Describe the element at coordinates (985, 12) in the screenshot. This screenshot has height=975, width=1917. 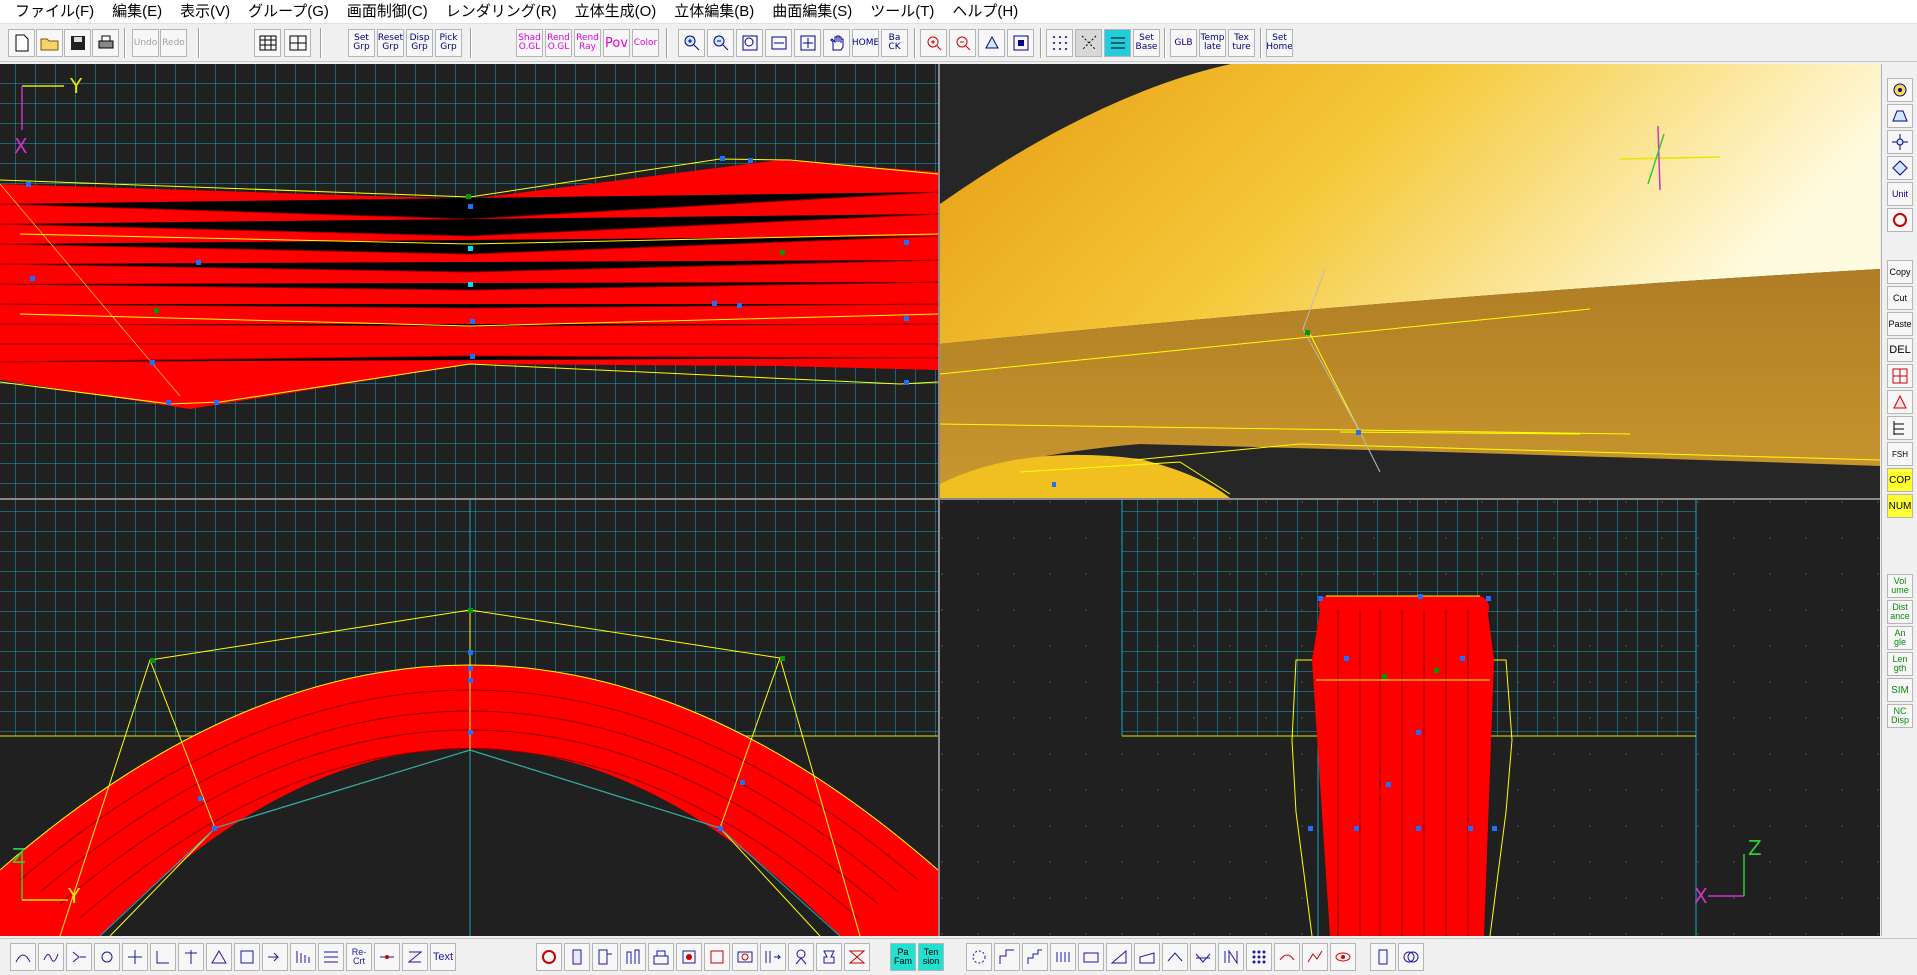
I see `menu-help: ヘルプ(H)` at that location.